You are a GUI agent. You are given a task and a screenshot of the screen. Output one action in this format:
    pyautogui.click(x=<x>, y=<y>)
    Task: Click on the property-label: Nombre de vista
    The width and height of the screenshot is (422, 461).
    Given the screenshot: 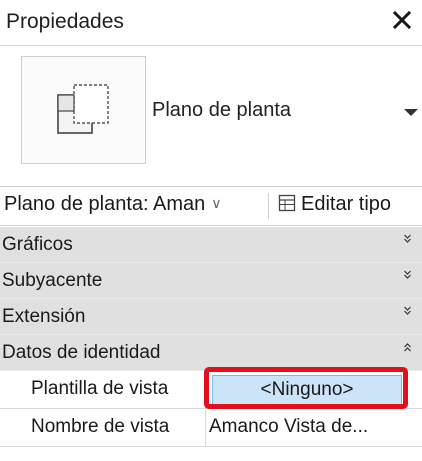 What is the action you would take?
    pyautogui.click(x=103, y=427)
    